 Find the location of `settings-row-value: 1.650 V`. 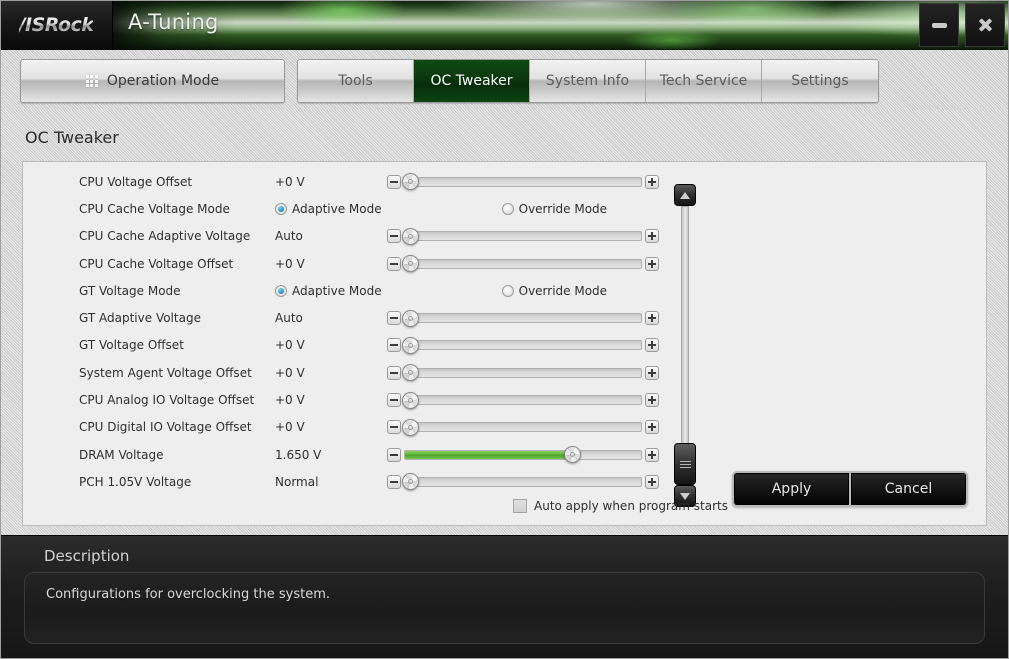

settings-row-value: 1.650 V is located at coordinates (298, 454).